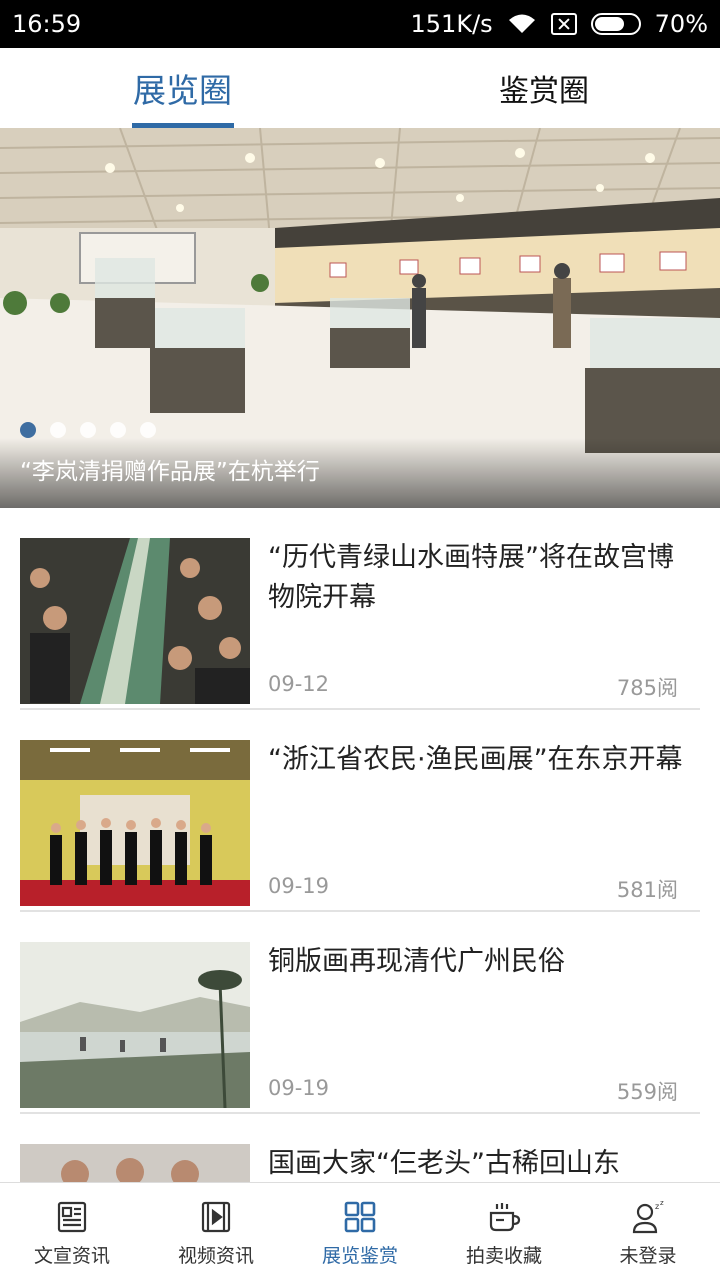 This screenshot has height=1280, width=720. I want to click on tab-exhibition-circle: 展览圈, so click(180, 88).